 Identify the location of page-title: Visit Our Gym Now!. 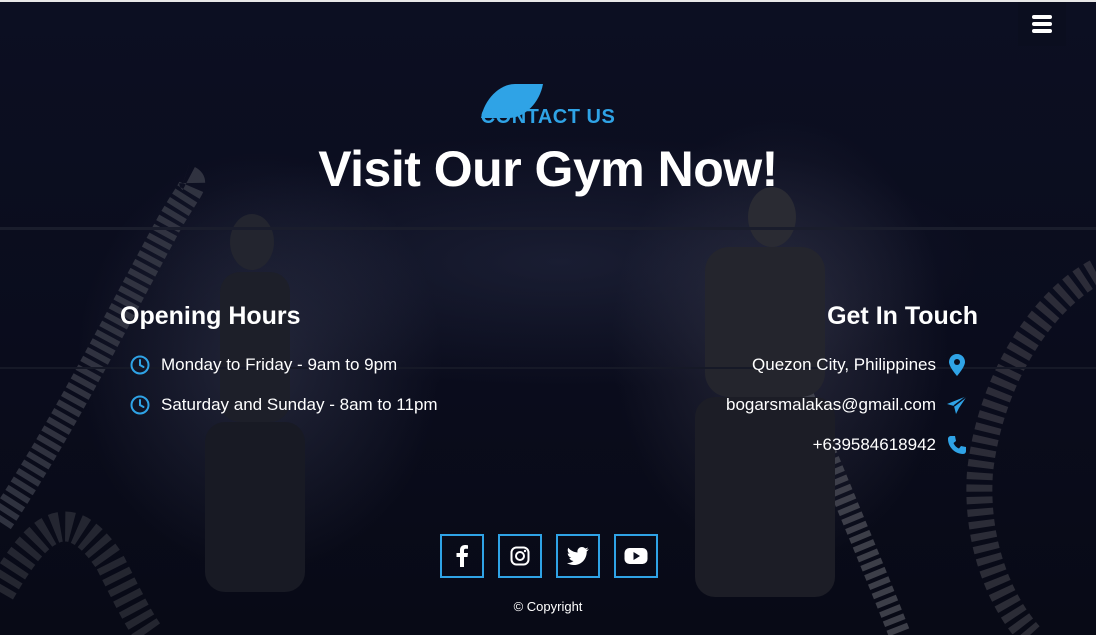
(548, 169).